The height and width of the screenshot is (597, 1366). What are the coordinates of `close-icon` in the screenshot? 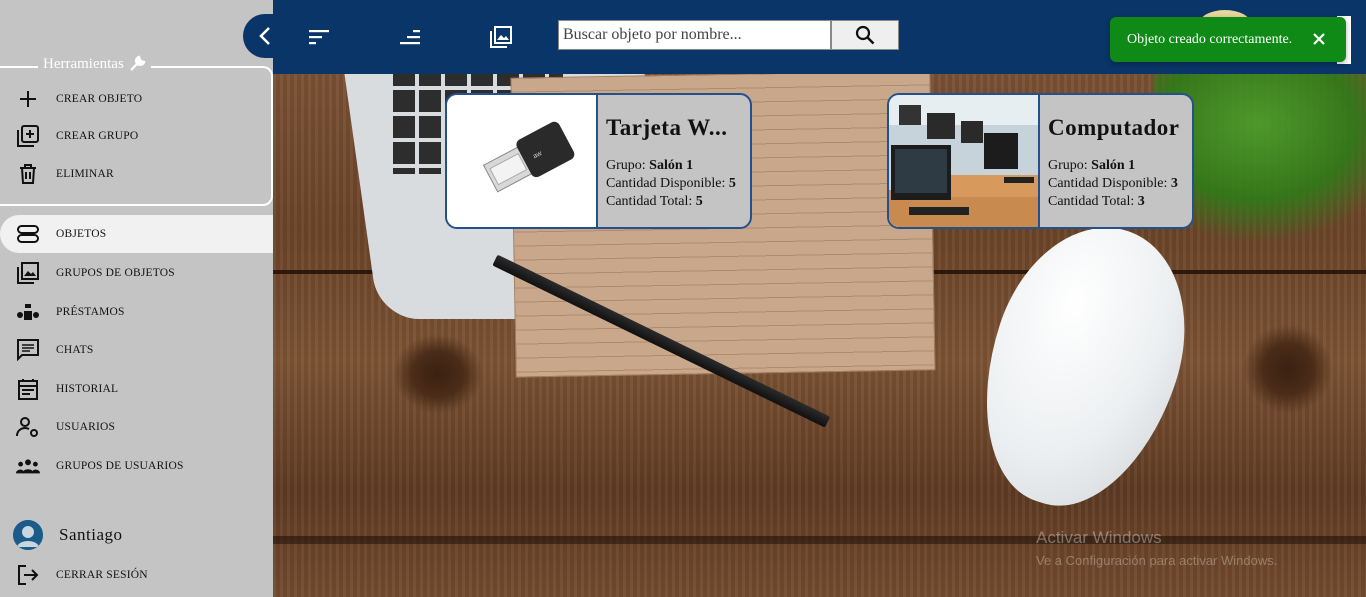 It's located at (1319, 39).